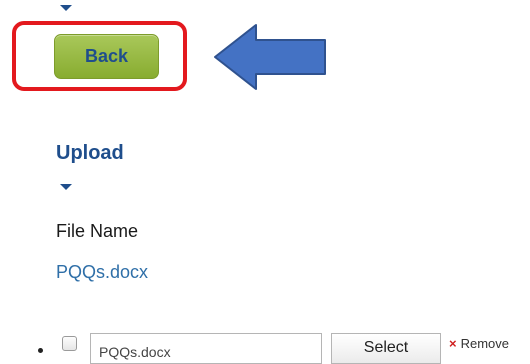 Image resolution: width=530 pixels, height=364 pixels. I want to click on list-bullet, so click(40, 350).